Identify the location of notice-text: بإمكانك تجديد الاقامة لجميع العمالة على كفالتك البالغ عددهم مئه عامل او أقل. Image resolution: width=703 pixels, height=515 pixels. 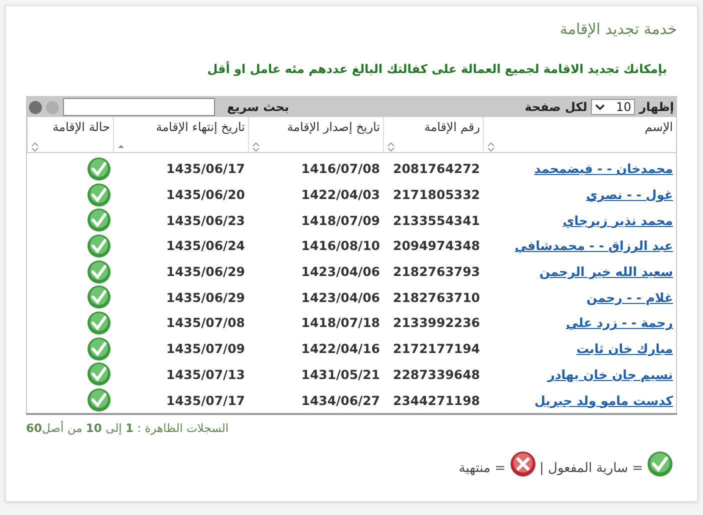
(436, 69).